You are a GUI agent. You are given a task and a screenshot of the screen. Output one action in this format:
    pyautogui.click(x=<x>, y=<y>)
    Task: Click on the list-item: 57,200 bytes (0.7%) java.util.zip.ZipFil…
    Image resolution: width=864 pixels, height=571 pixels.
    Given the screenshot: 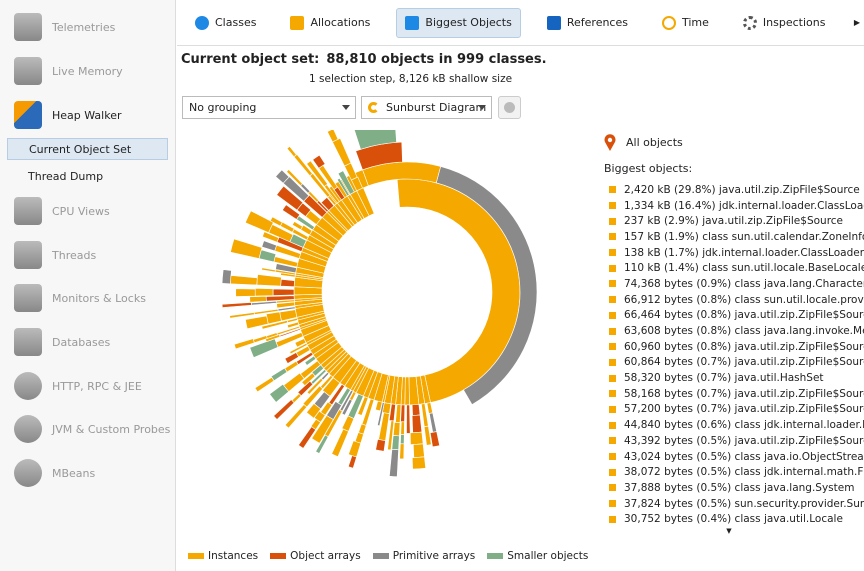 What is the action you would take?
    pyautogui.click(x=734, y=410)
    